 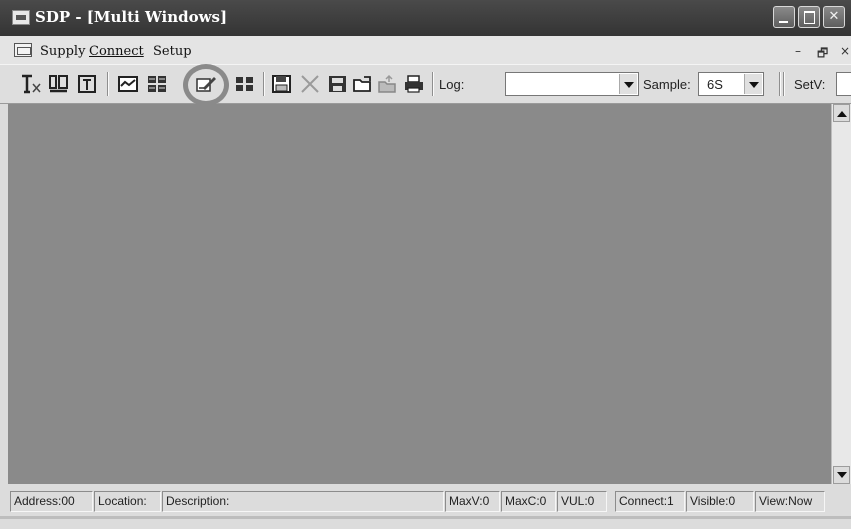 I want to click on delete-icon, so click(x=310, y=84).